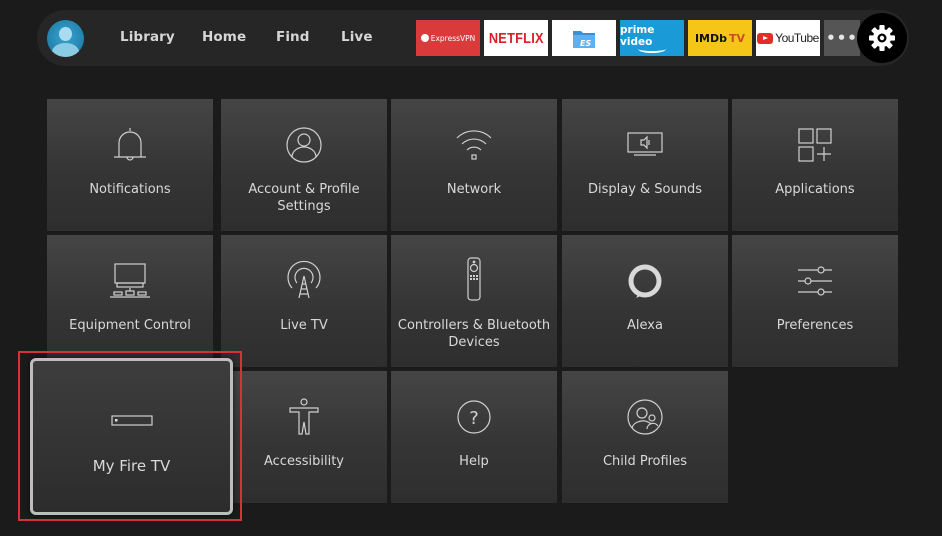 This screenshot has height=536, width=942. I want to click on tile-label: My Fire TV, so click(131, 466).